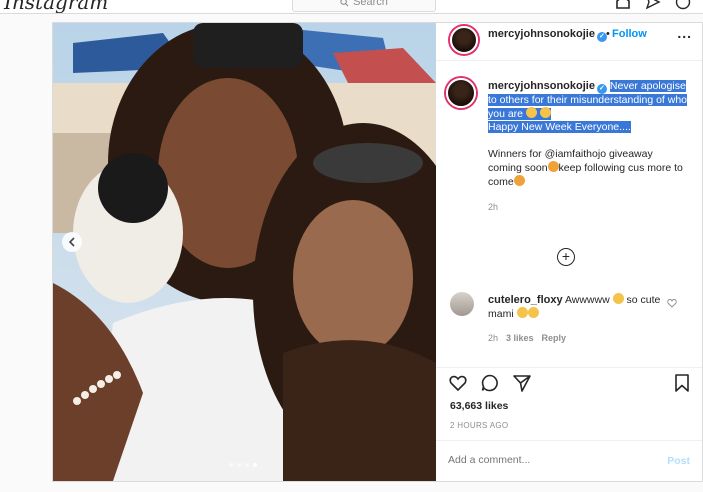  What do you see at coordinates (56, 6) in the screenshot?
I see `instagram-logo: Instagram` at bounding box center [56, 6].